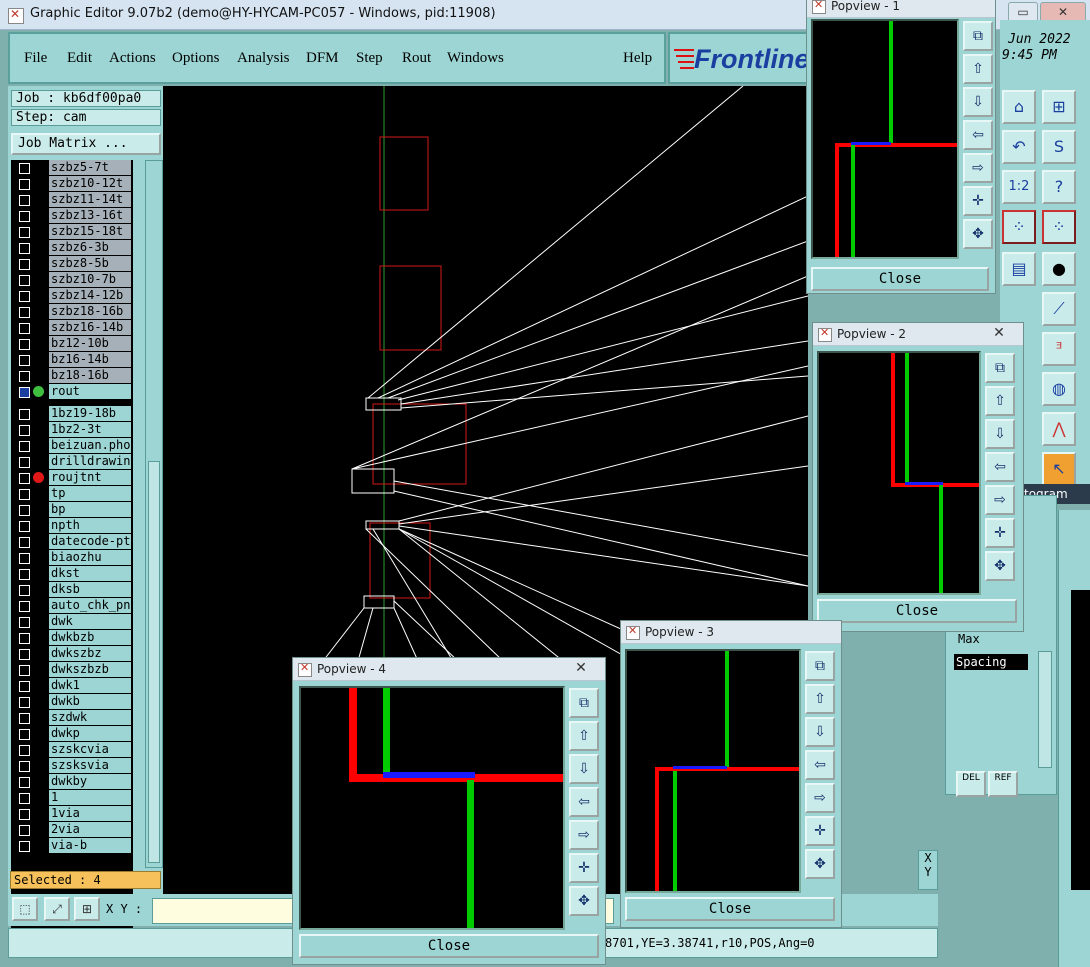 This screenshot has height=967, width=1090. Describe the element at coordinates (637, 58) in the screenshot. I see `menu-help: Help` at that location.